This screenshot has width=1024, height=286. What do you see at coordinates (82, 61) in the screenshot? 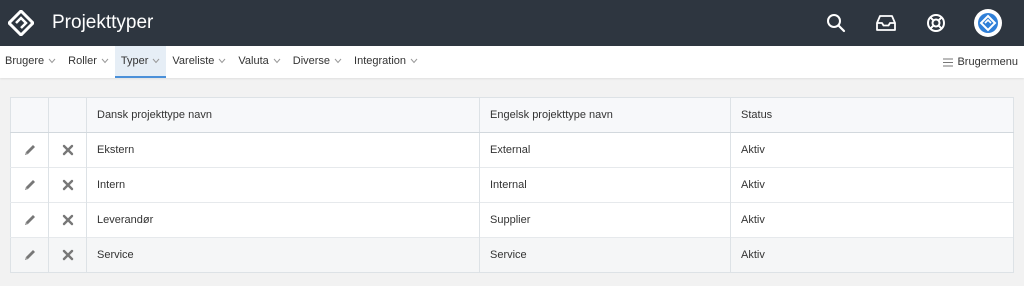
I see `nav-item-label: Roller` at bounding box center [82, 61].